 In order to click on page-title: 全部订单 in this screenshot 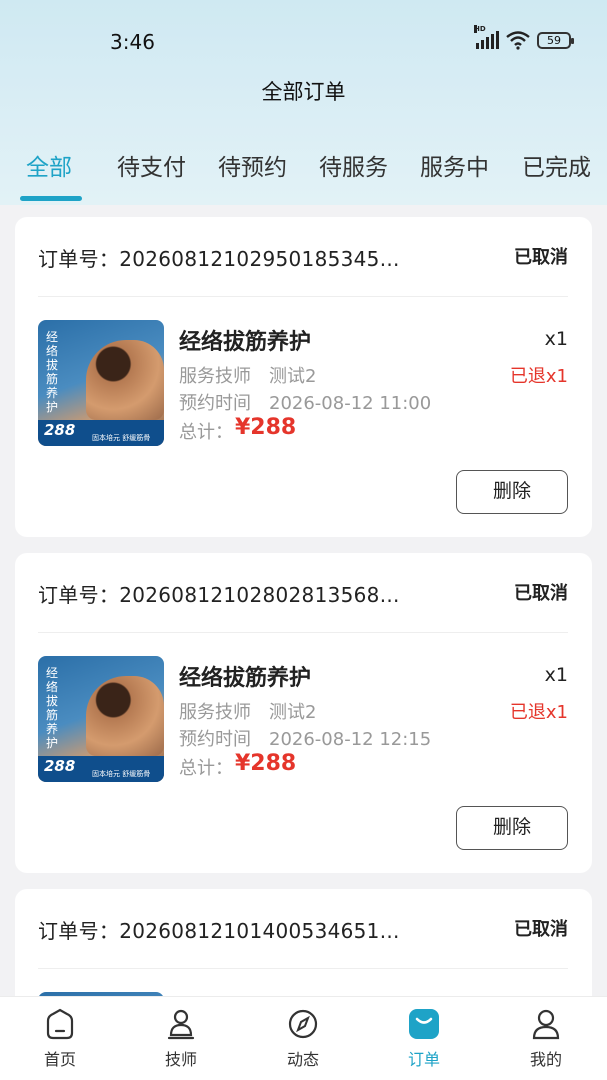, I will do `click(303, 92)`.